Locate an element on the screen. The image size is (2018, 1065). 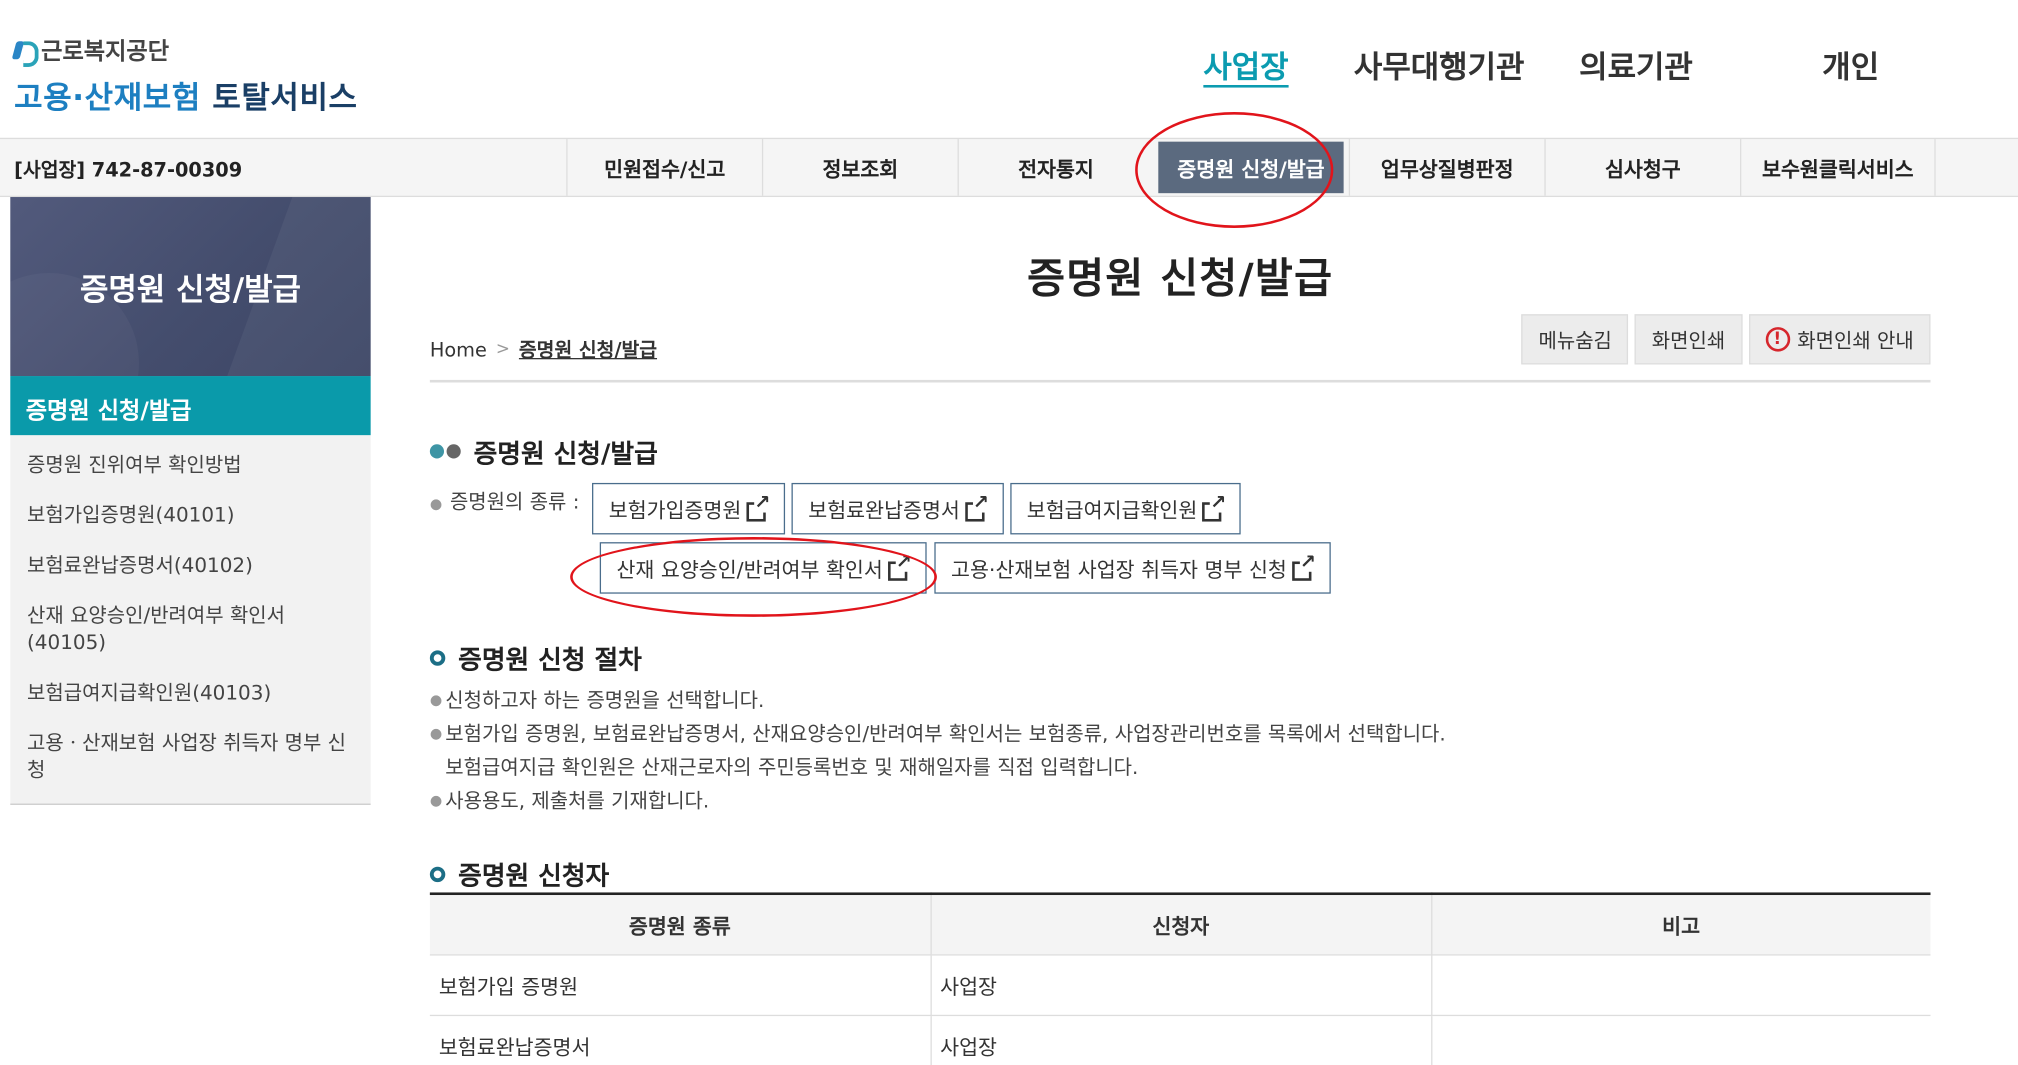
breadcrumb-current: 증명원 신청/발급 is located at coordinates (588, 349).